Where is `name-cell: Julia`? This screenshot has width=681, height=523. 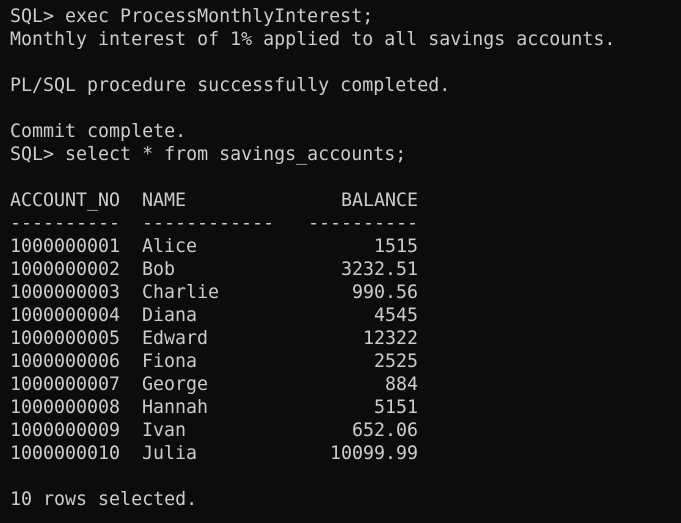
name-cell: Julia is located at coordinates (170, 453).